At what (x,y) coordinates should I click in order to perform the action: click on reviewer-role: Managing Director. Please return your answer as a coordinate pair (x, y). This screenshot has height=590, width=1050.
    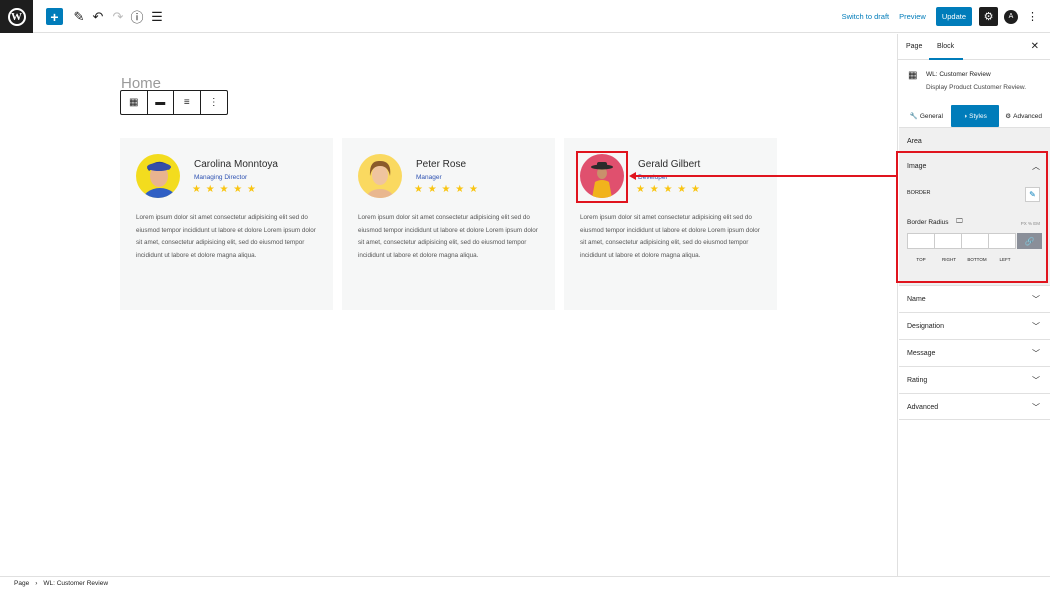
    Looking at the image, I should click on (221, 177).